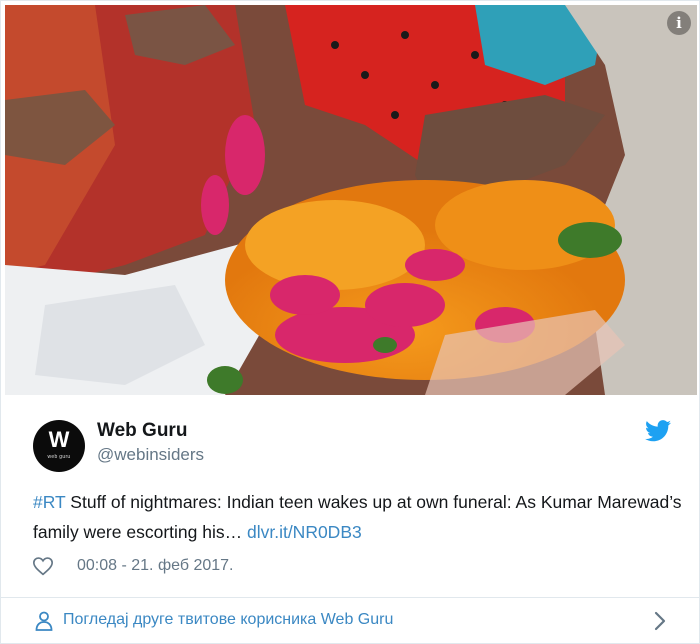 The image size is (700, 644). I want to click on person-icon, so click(44, 621).